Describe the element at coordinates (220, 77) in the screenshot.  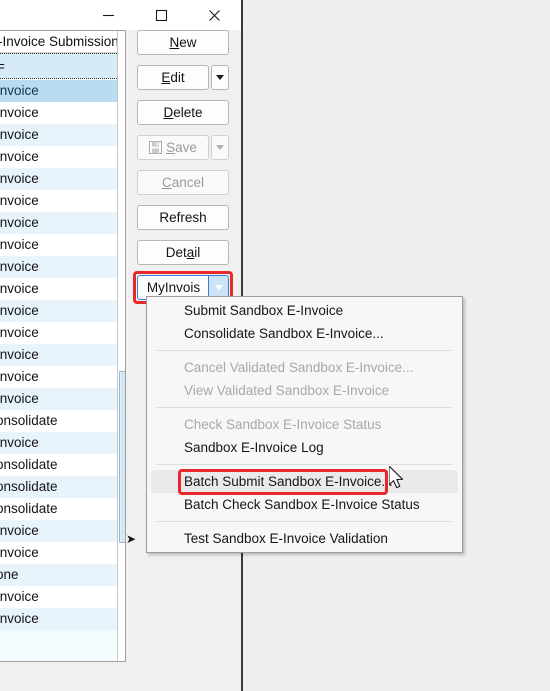
I see `edit-dropdown-button` at that location.